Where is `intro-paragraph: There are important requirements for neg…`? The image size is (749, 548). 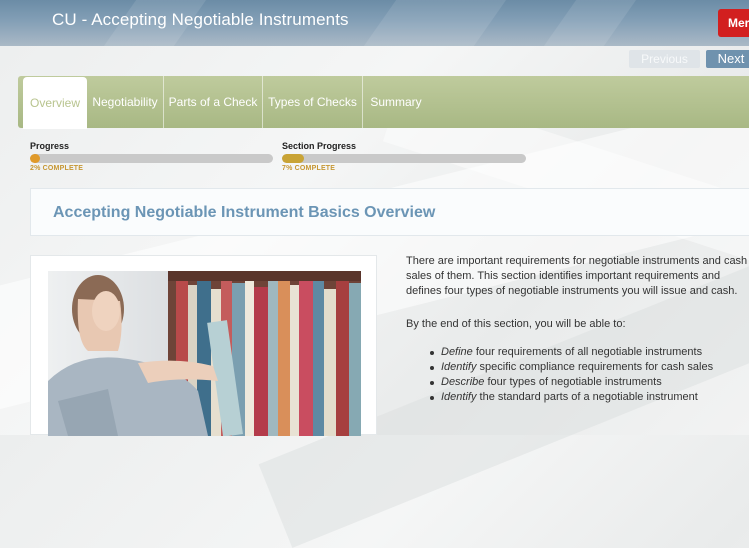 intro-paragraph: There are important requirements for neg… is located at coordinates (577, 276).